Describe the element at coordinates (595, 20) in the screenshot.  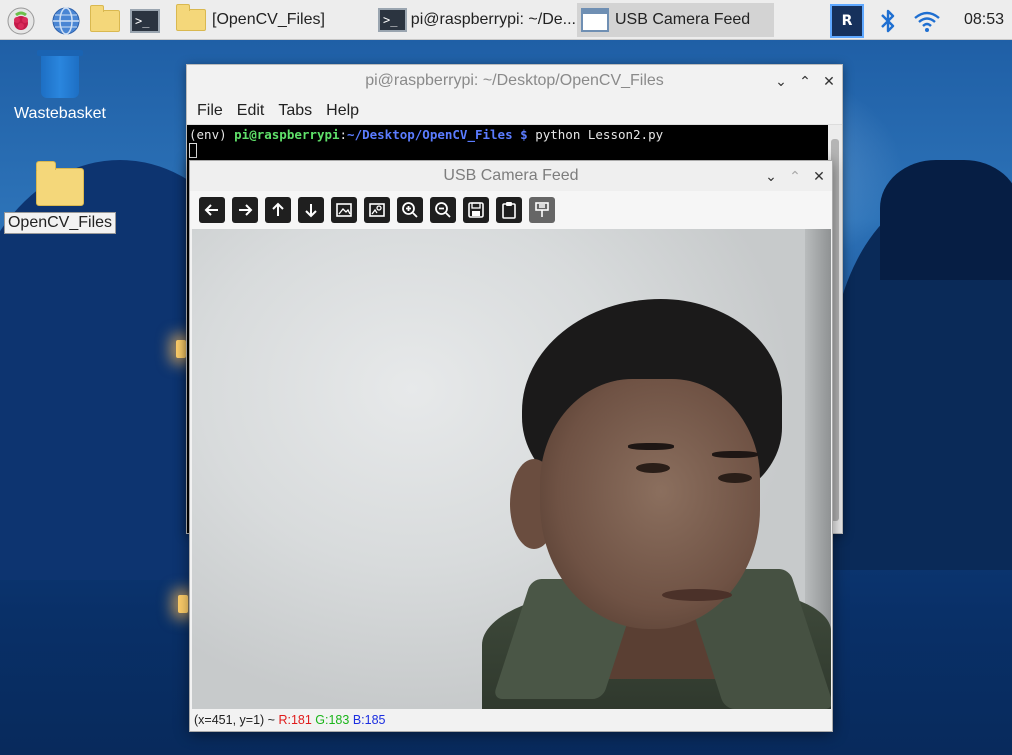
I see `window-icon` at that location.